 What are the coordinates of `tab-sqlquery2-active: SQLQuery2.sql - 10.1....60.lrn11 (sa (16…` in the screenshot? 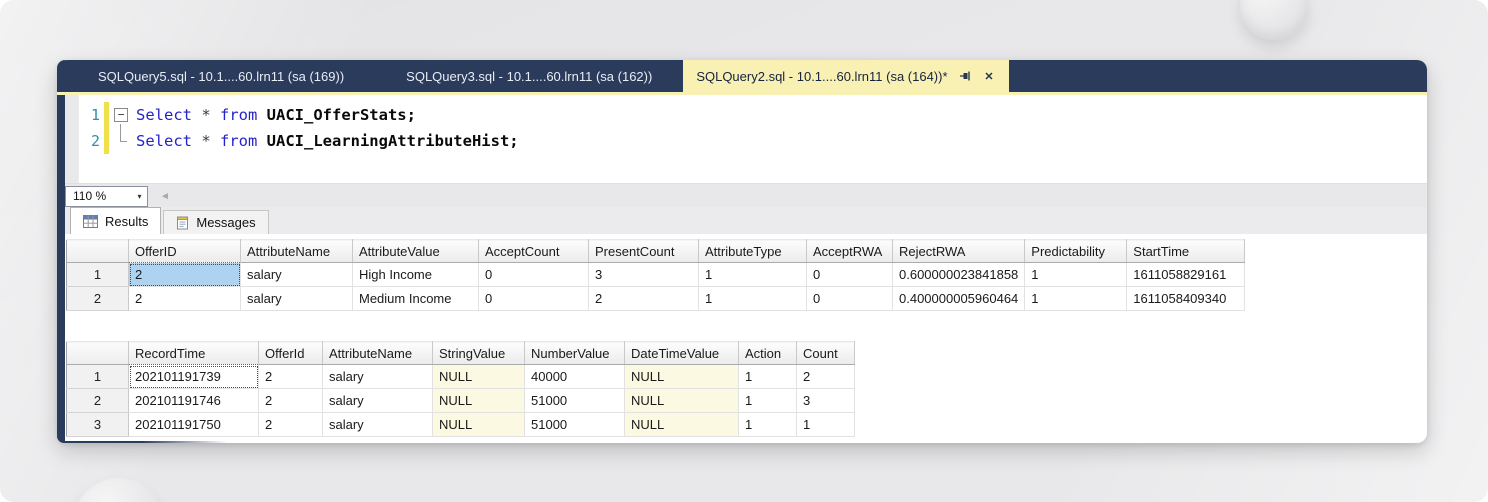 It's located at (846, 76).